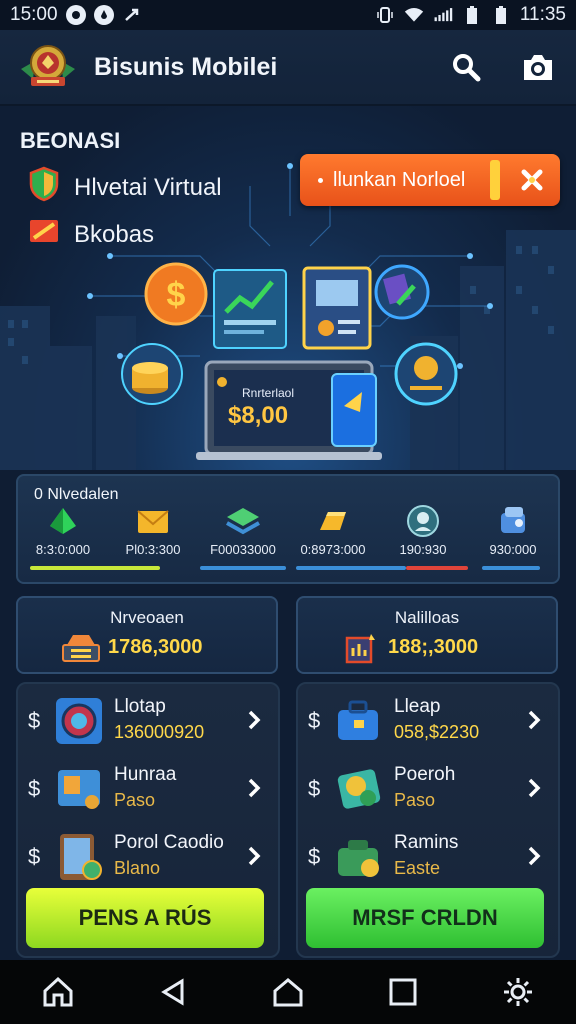 Image resolution: width=576 pixels, height=1024 pixels. Describe the element at coordinates (359, 789) in the screenshot. I see `coin-card-icon` at that location.